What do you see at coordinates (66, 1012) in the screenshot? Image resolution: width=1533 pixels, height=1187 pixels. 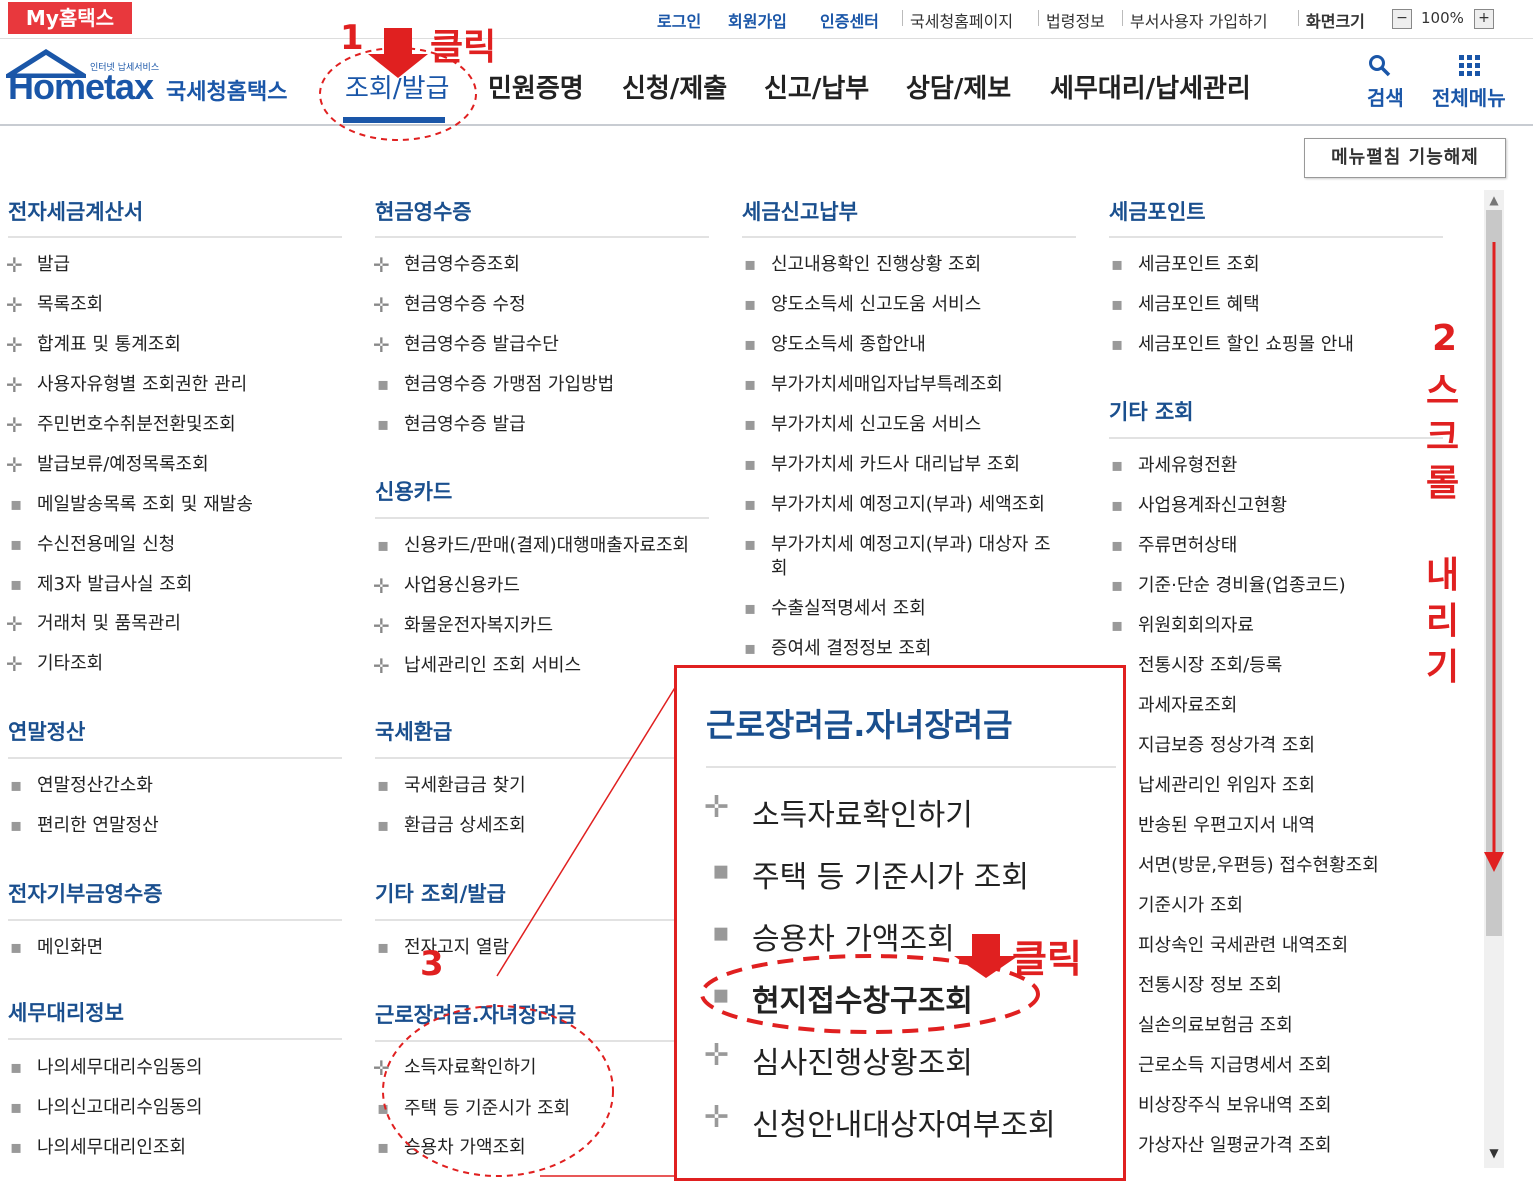 I see `section-title-tax-agent-info: 세무대리정보` at bounding box center [66, 1012].